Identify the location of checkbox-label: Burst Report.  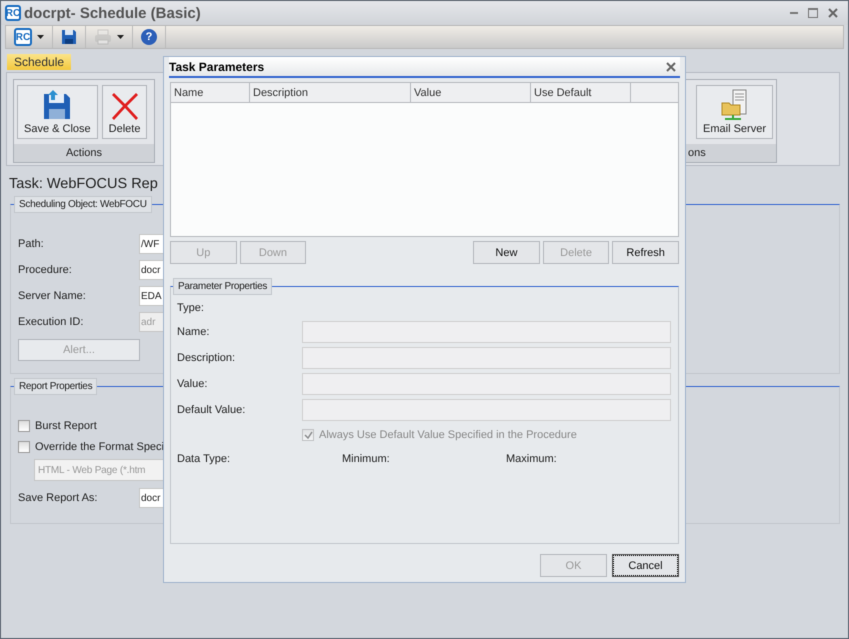
(66, 426).